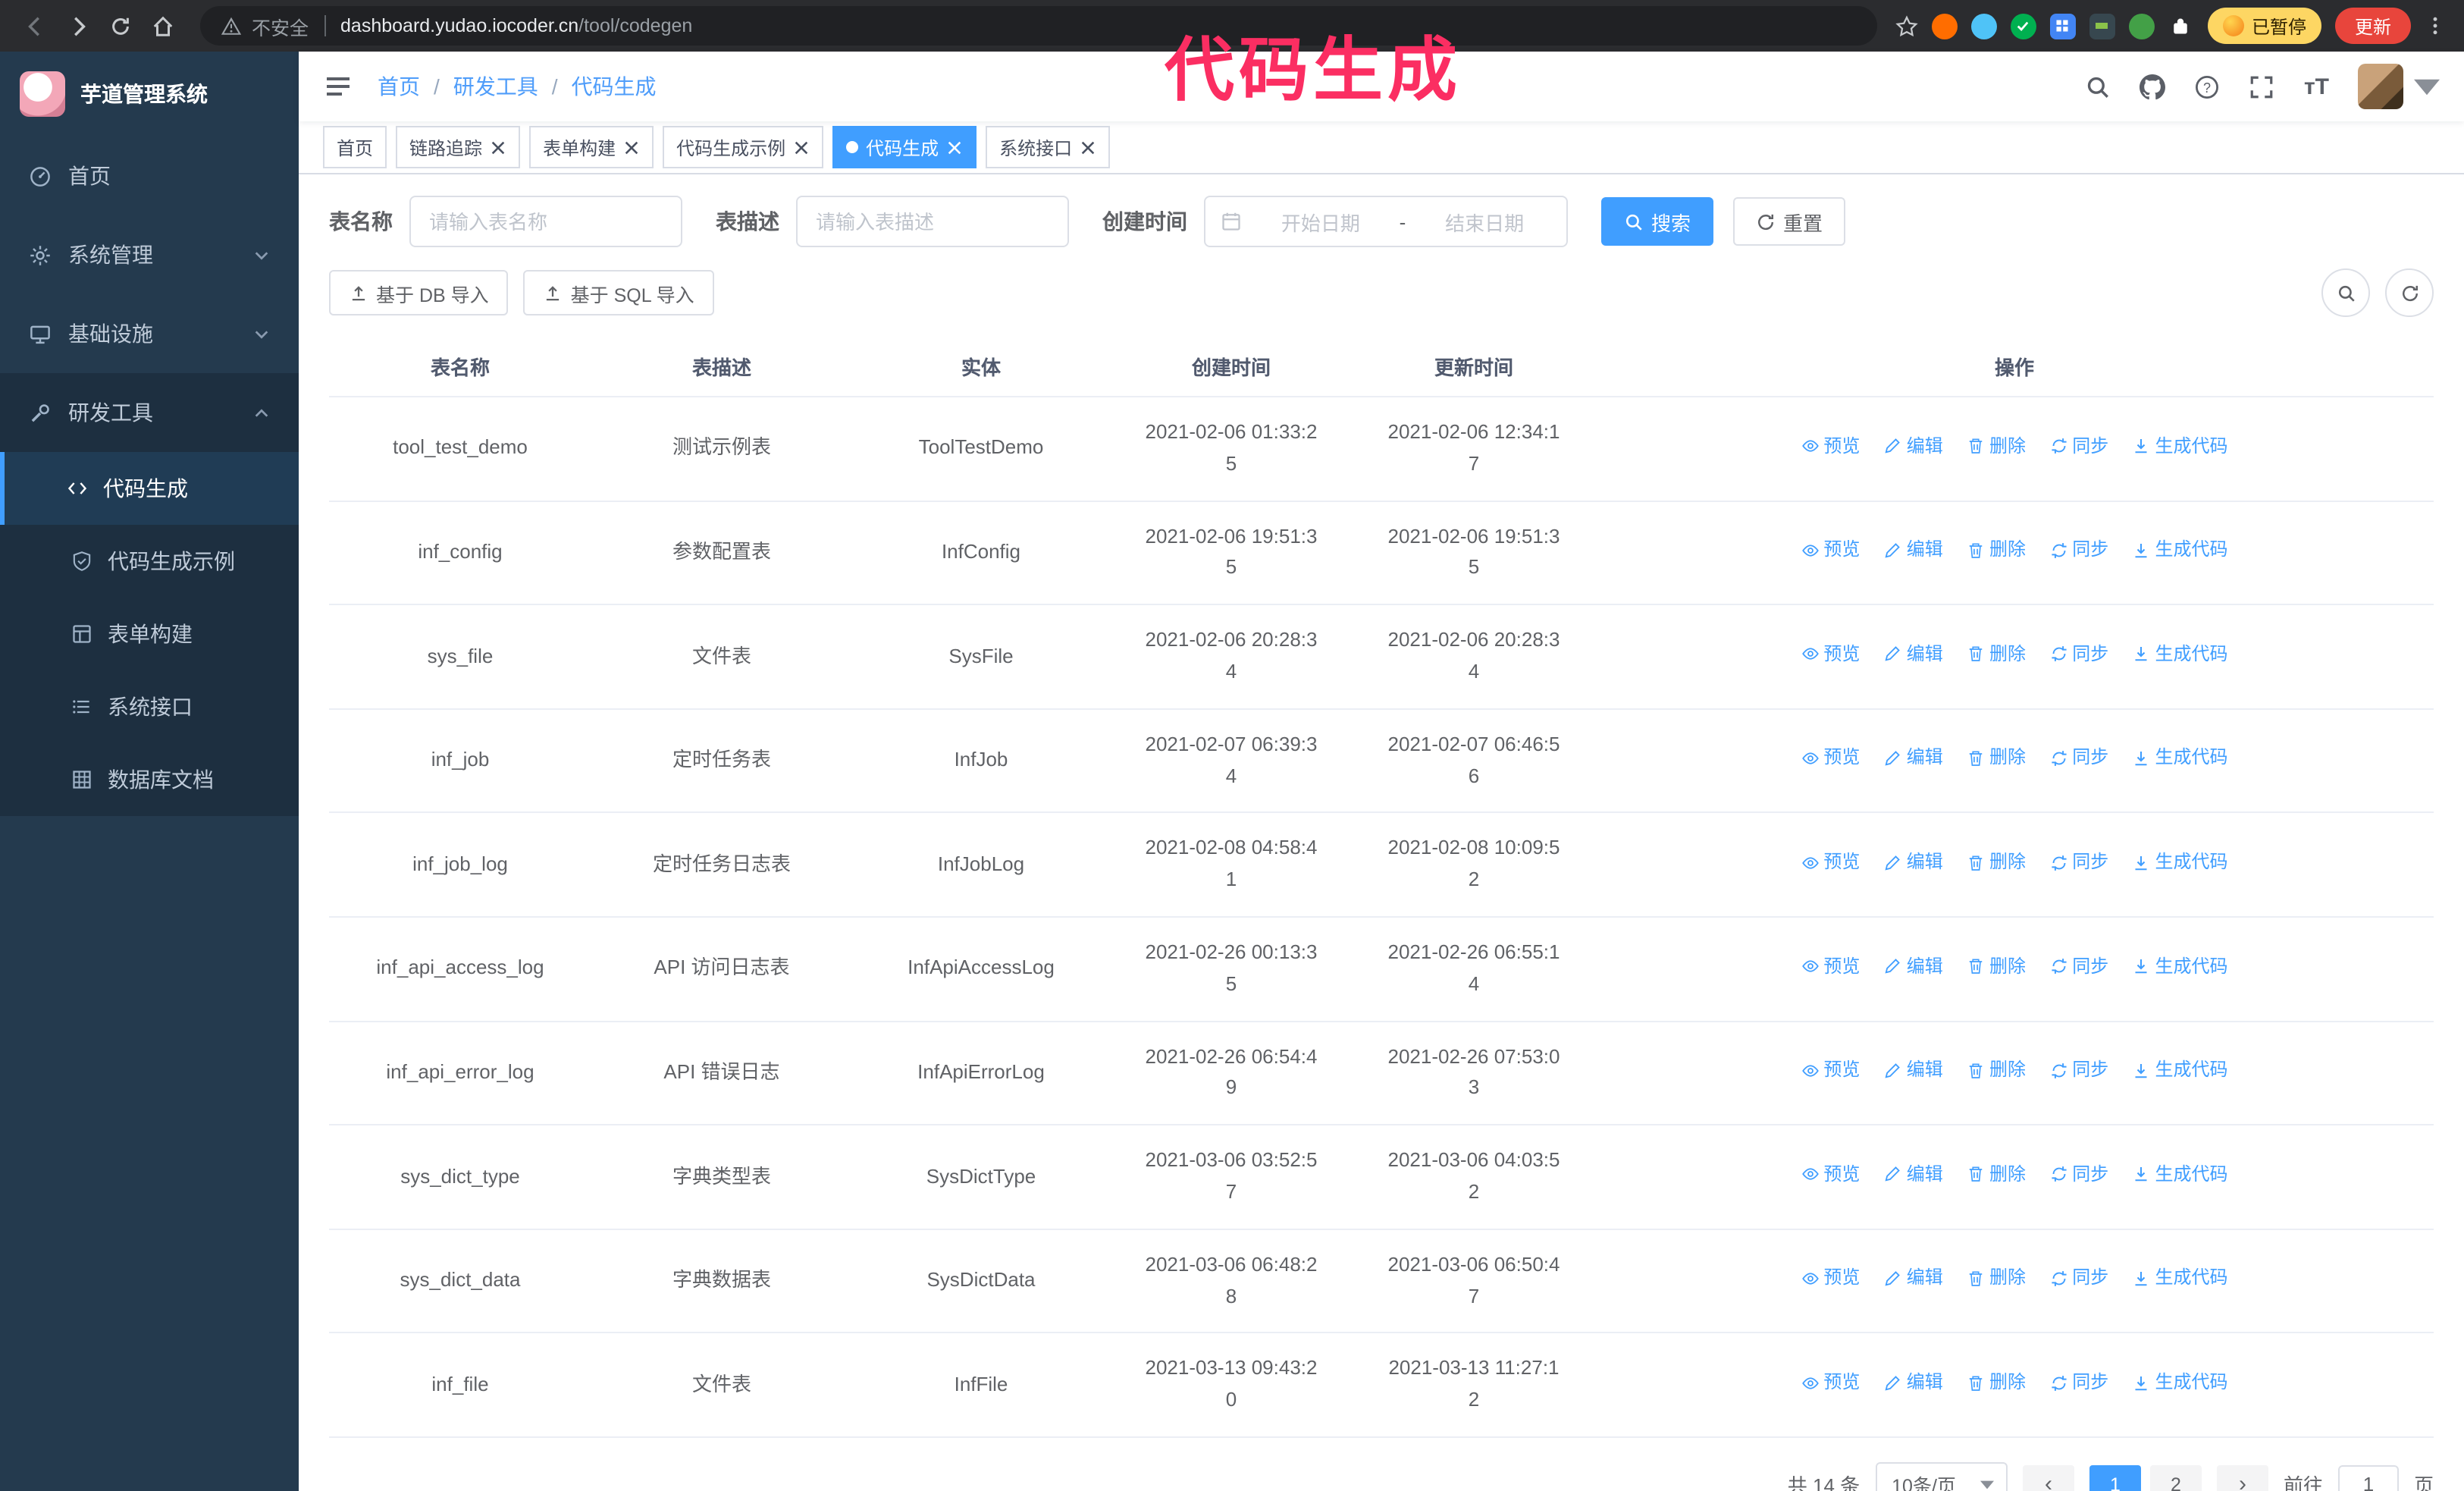  Describe the element at coordinates (150, 333) in the screenshot. I see `sidebar-item-infra: 基础设施` at that location.